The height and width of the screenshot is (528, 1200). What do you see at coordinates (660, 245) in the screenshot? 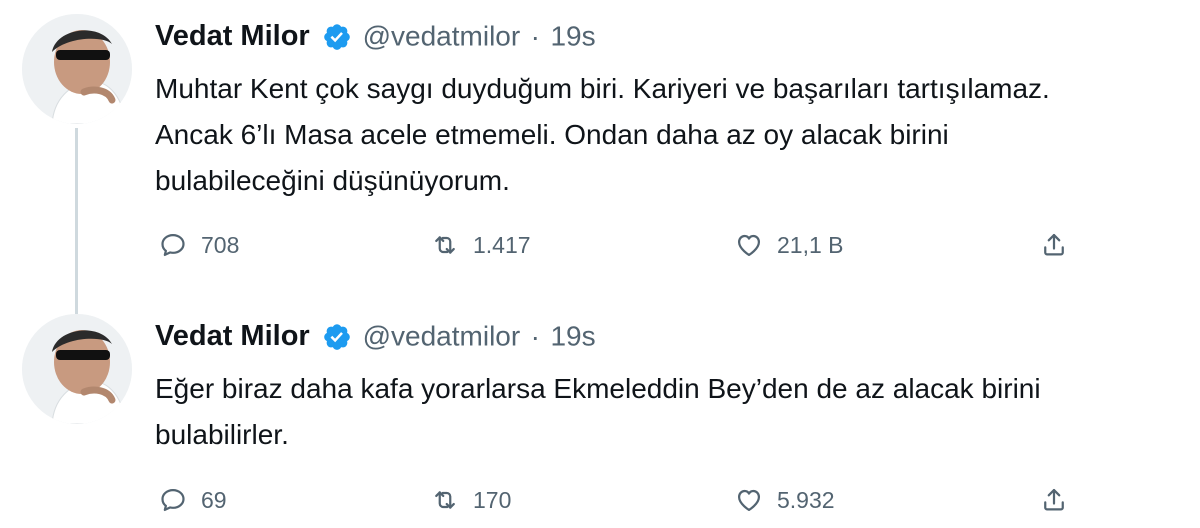
I see `action-bar: 708 1.417 21,1 B` at bounding box center [660, 245].